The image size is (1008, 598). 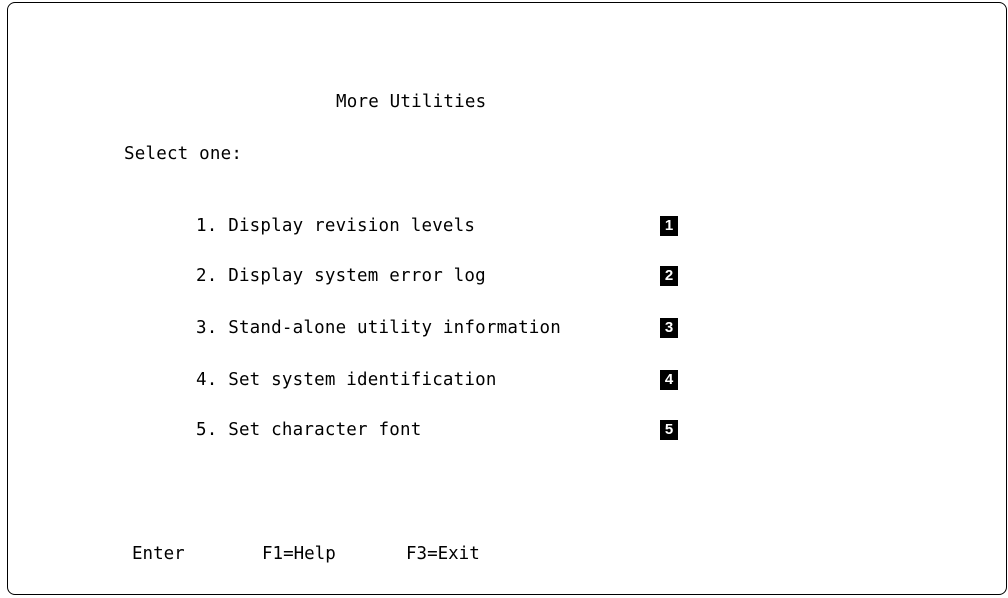 What do you see at coordinates (158, 554) in the screenshot?
I see `enter-key-button: Enter` at bounding box center [158, 554].